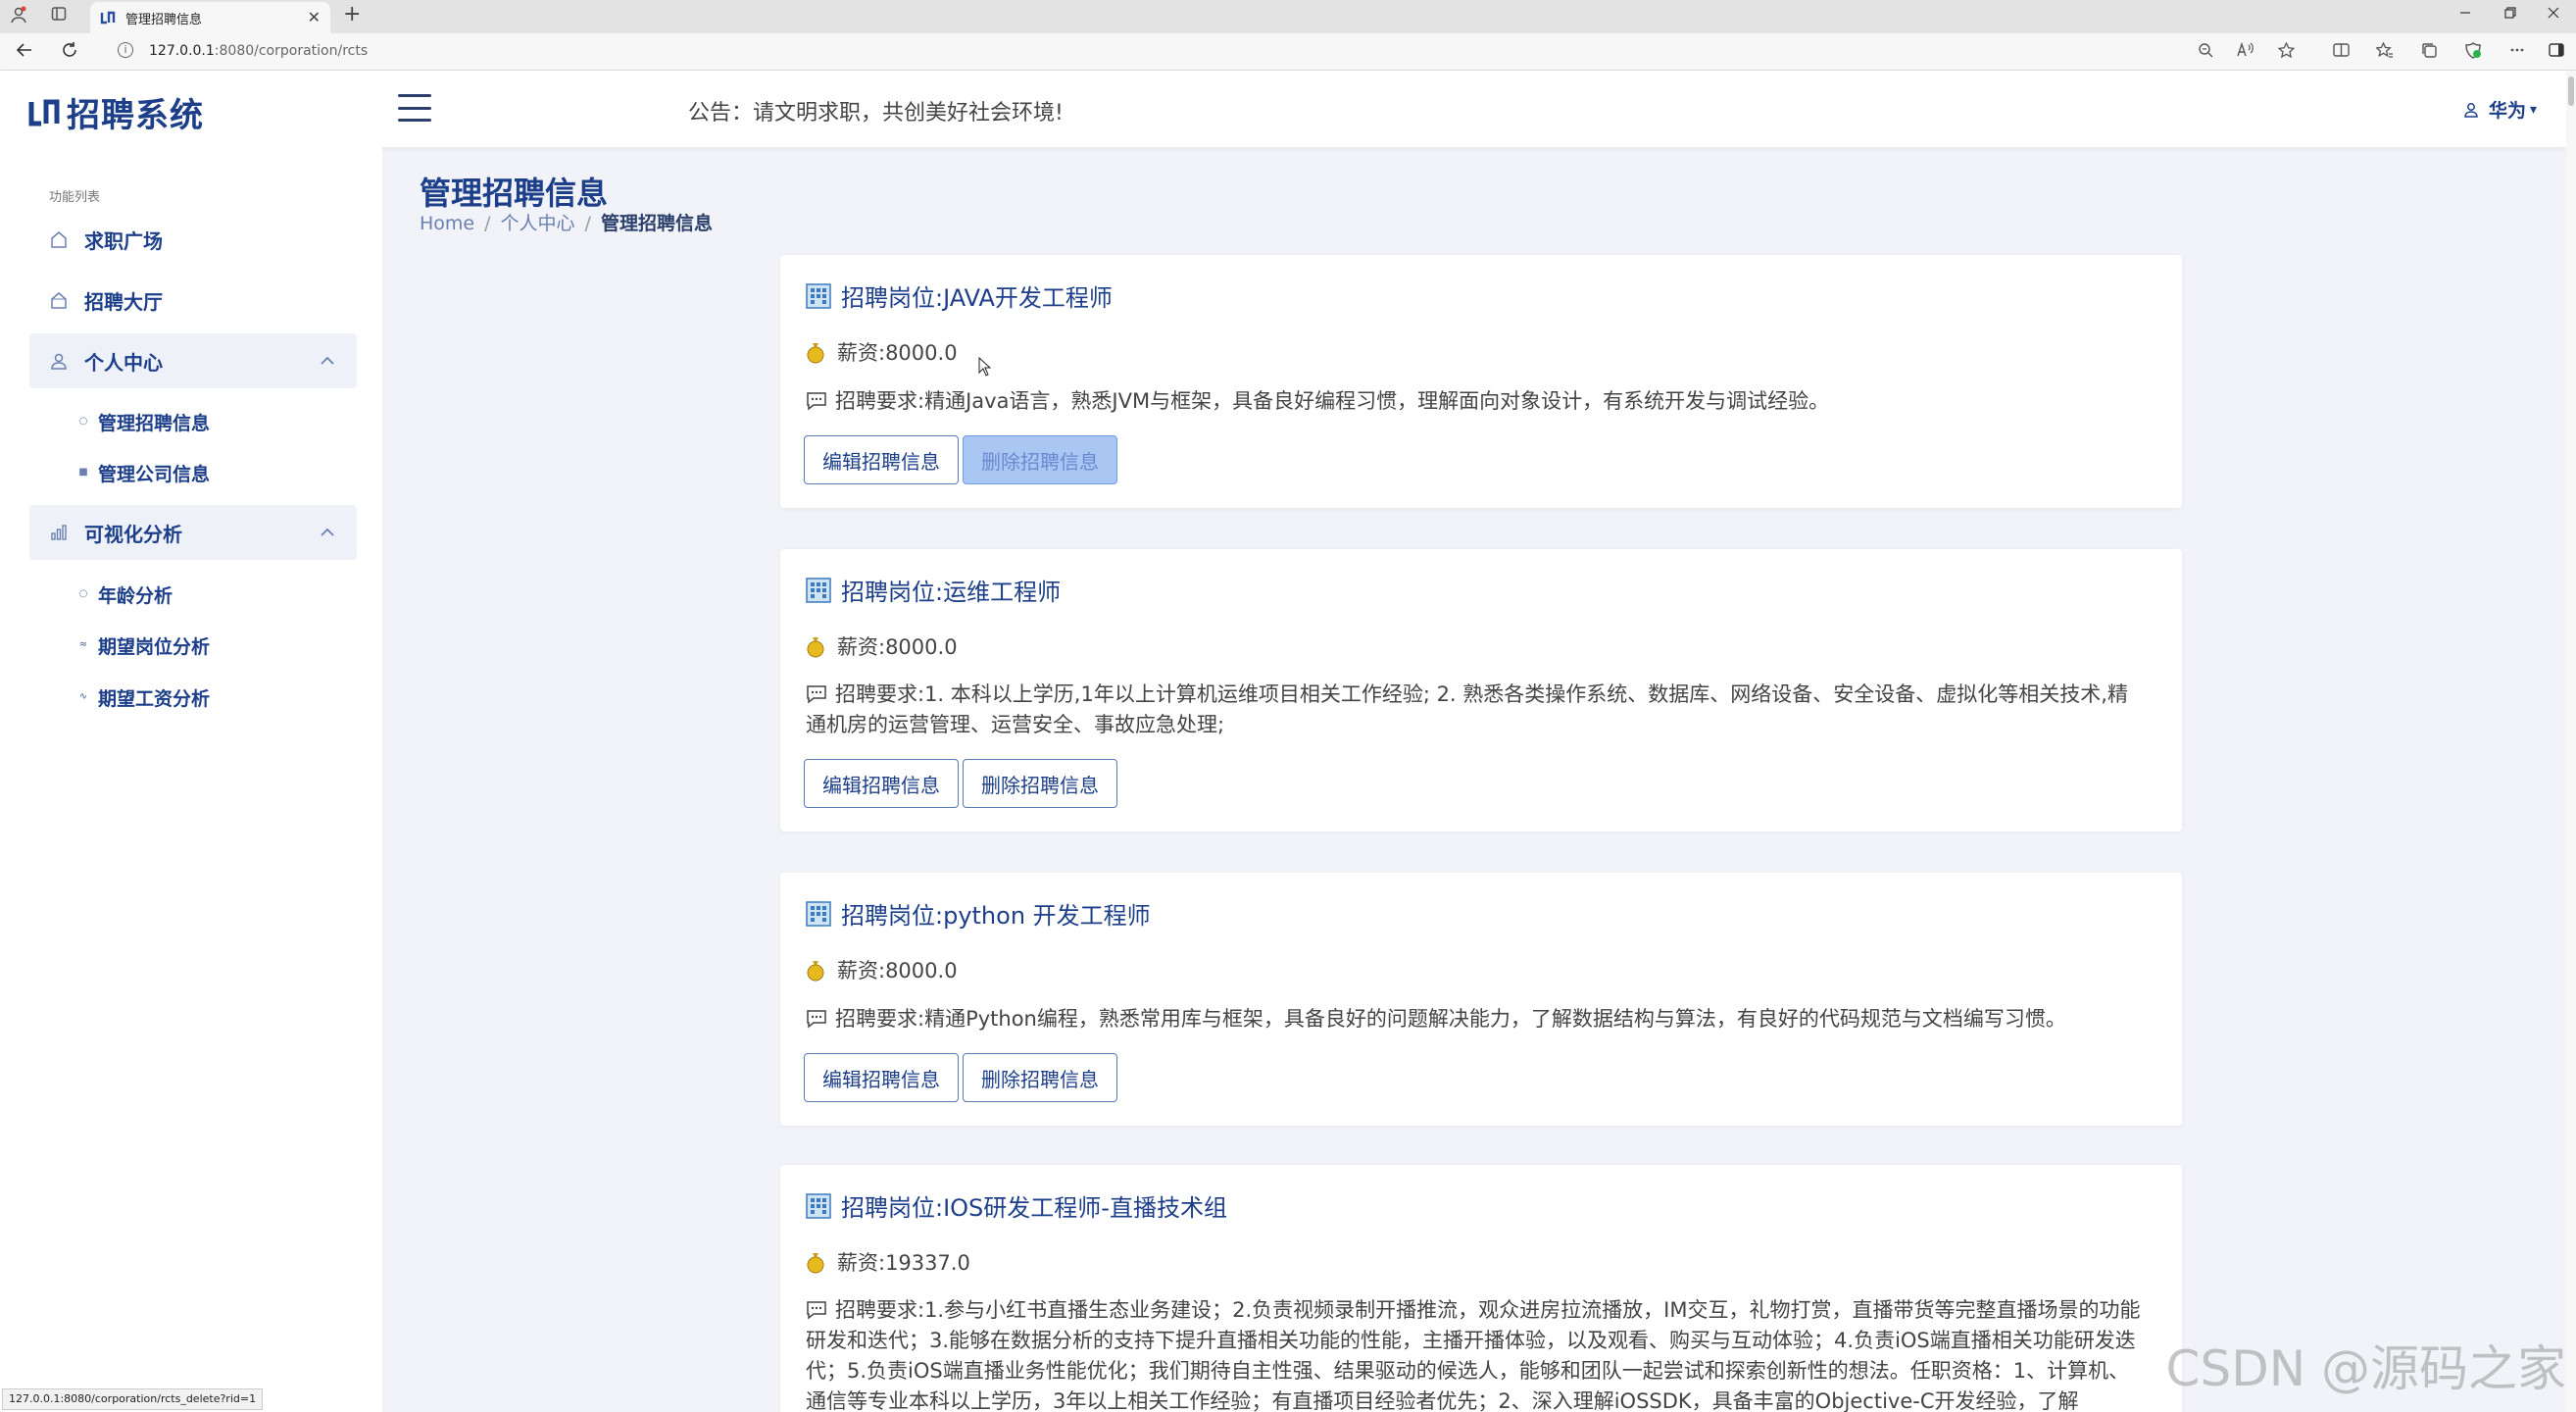 This screenshot has width=2576, height=1412. Describe the element at coordinates (135, 115) in the screenshot. I see `logo-text: 招聘系统` at that location.